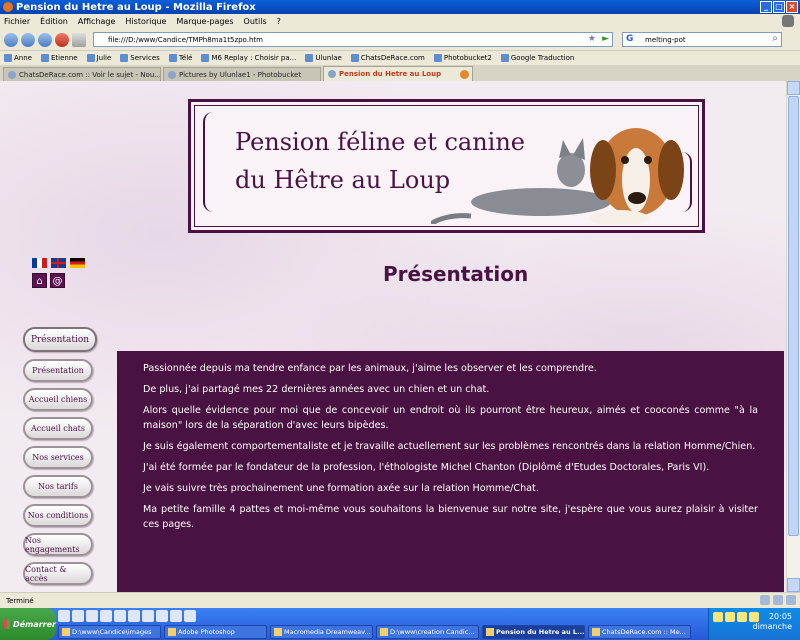  What do you see at coordinates (58, 486) in the screenshot?
I see `nav-nos-tarifs: Nos tarifs` at bounding box center [58, 486].